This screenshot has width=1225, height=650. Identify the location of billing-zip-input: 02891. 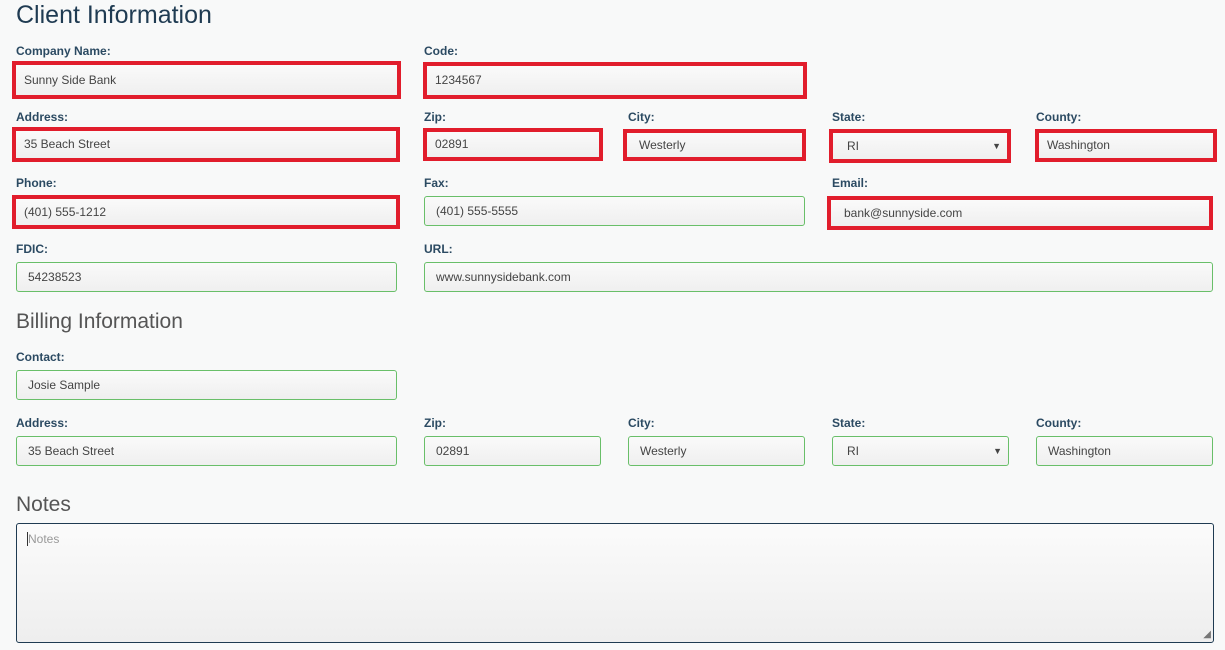
(512, 451).